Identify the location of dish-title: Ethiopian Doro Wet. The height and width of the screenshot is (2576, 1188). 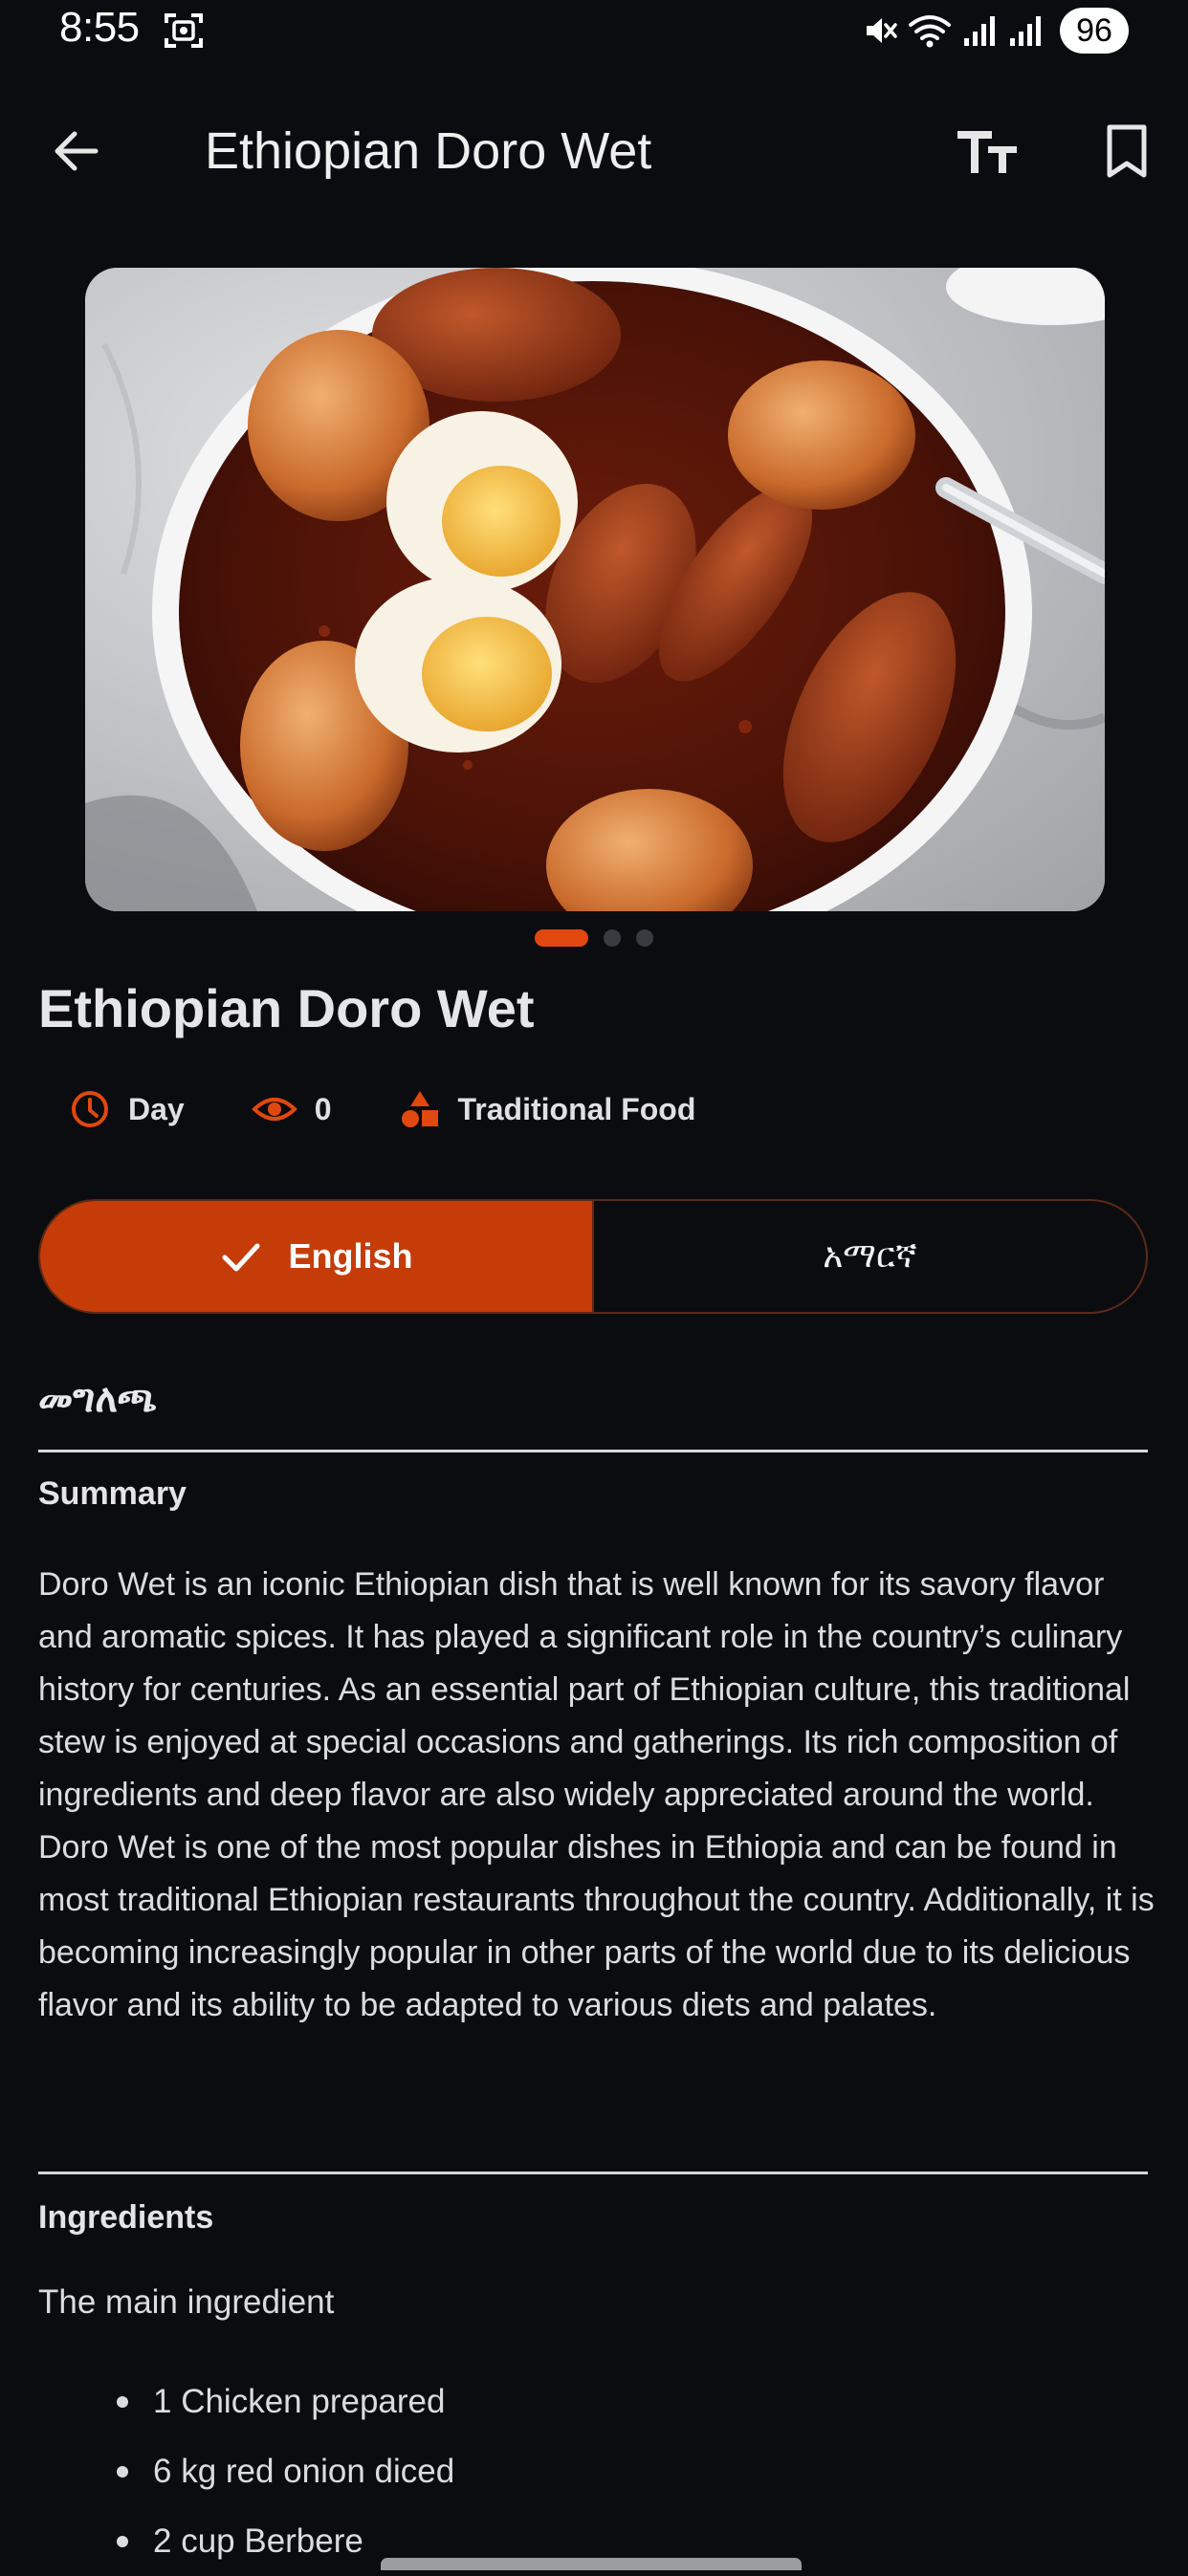
(286, 1008).